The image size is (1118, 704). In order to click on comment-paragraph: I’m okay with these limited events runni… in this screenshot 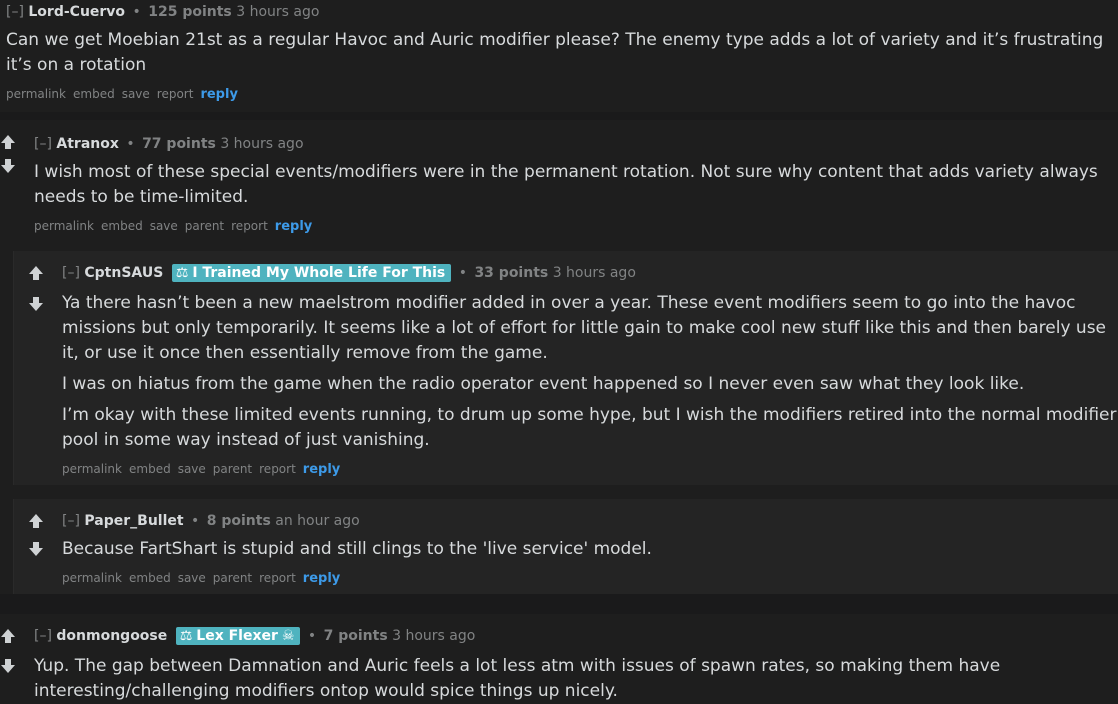, I will do `click(589, 427)`.